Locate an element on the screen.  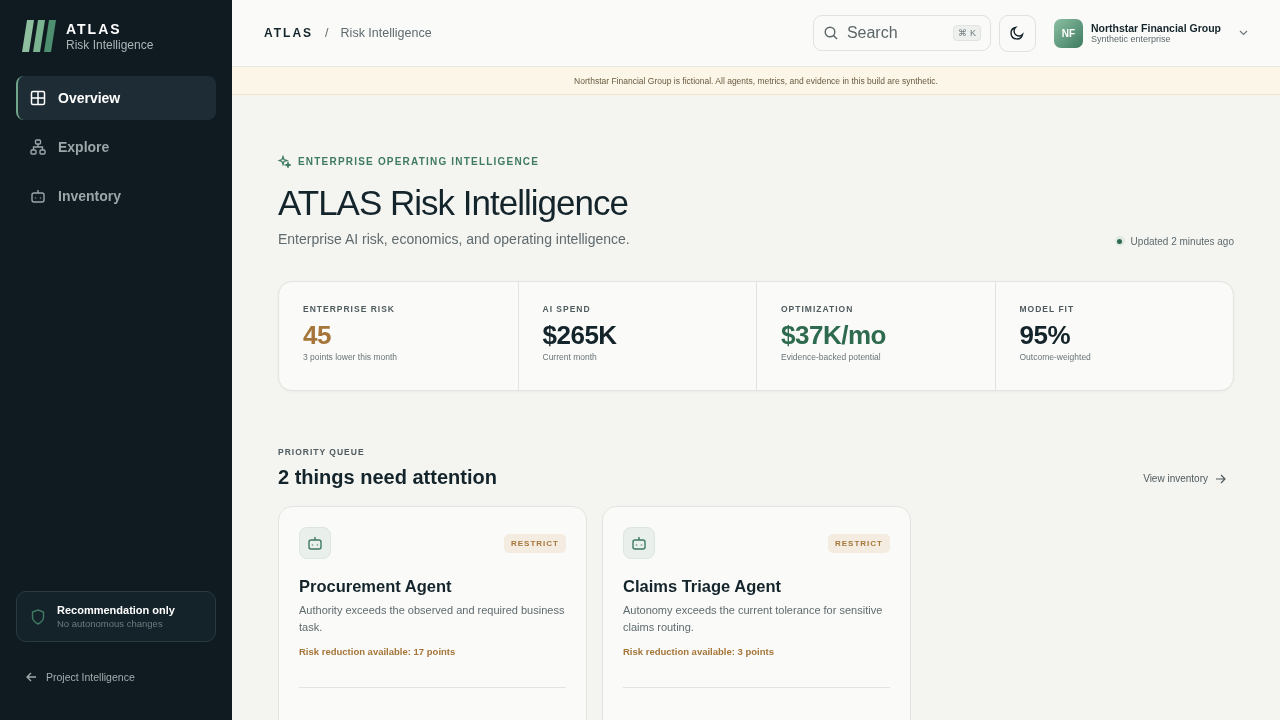
status-dot is located at coordinates (1119, 241).